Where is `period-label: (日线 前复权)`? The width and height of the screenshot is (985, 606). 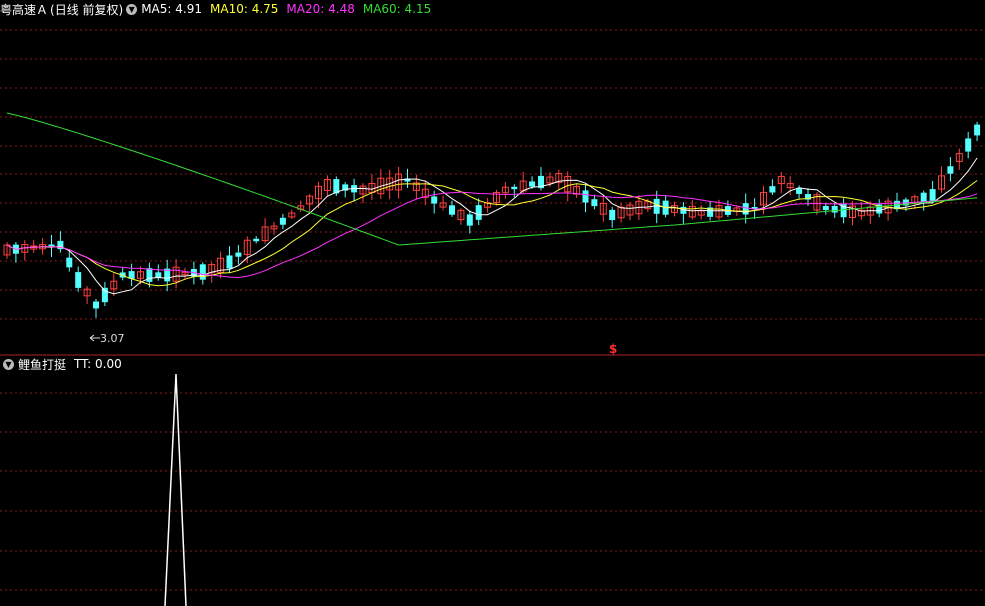 period-label: (日线 前复权) is located at coordinates (87, 9).